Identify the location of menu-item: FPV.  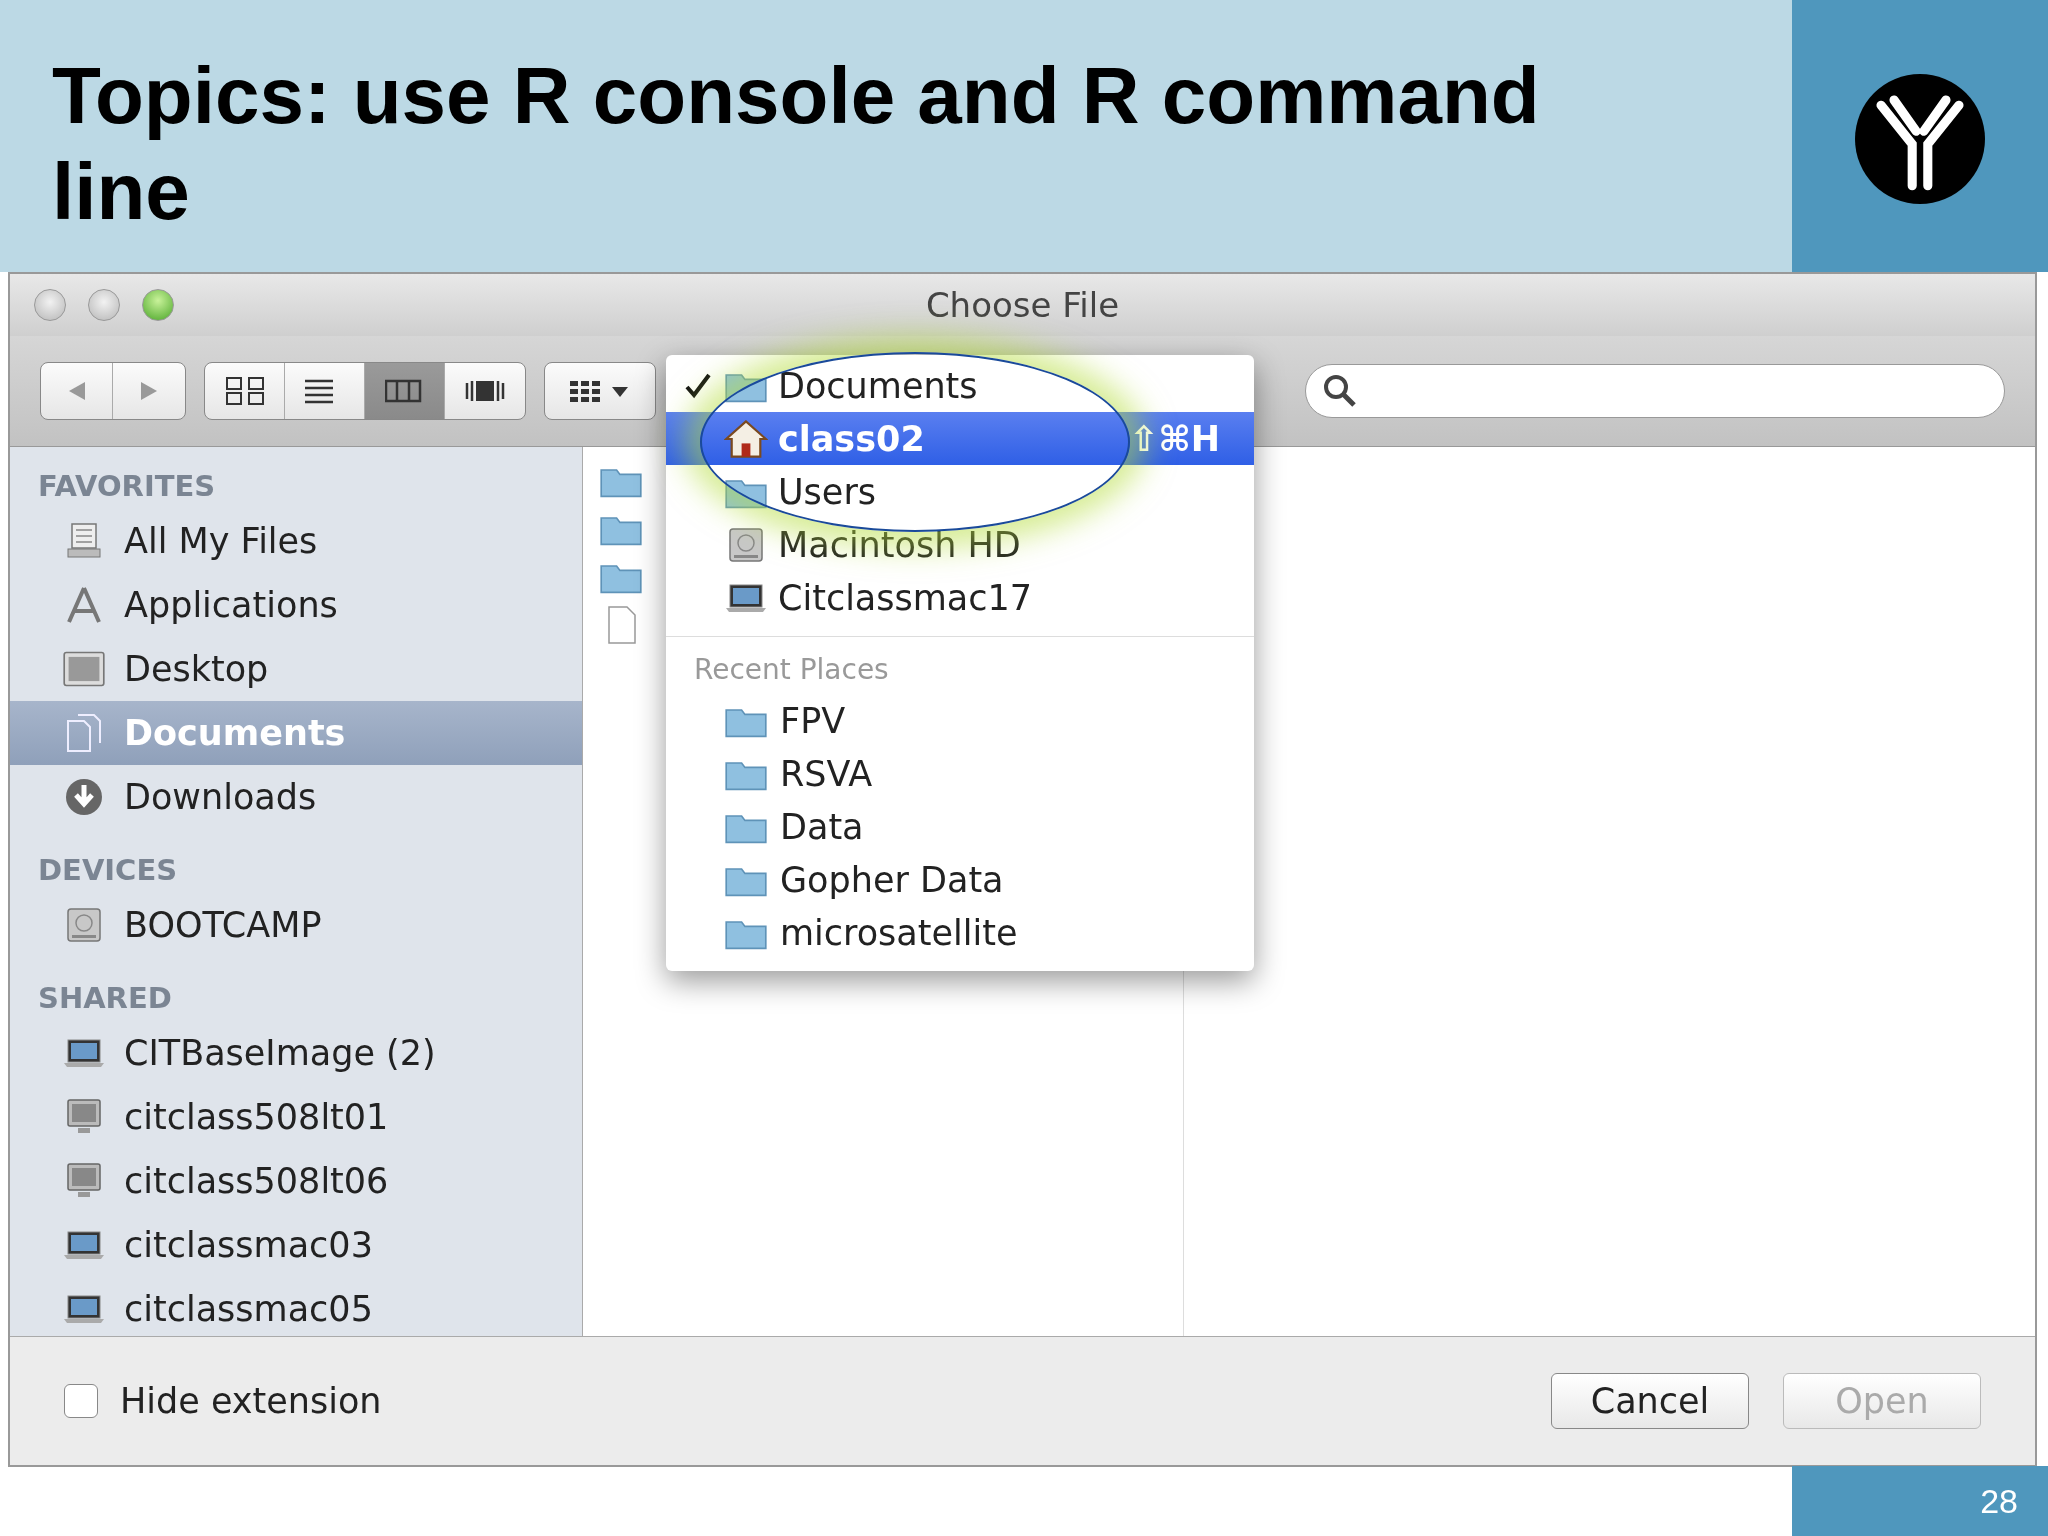
(960, 720).